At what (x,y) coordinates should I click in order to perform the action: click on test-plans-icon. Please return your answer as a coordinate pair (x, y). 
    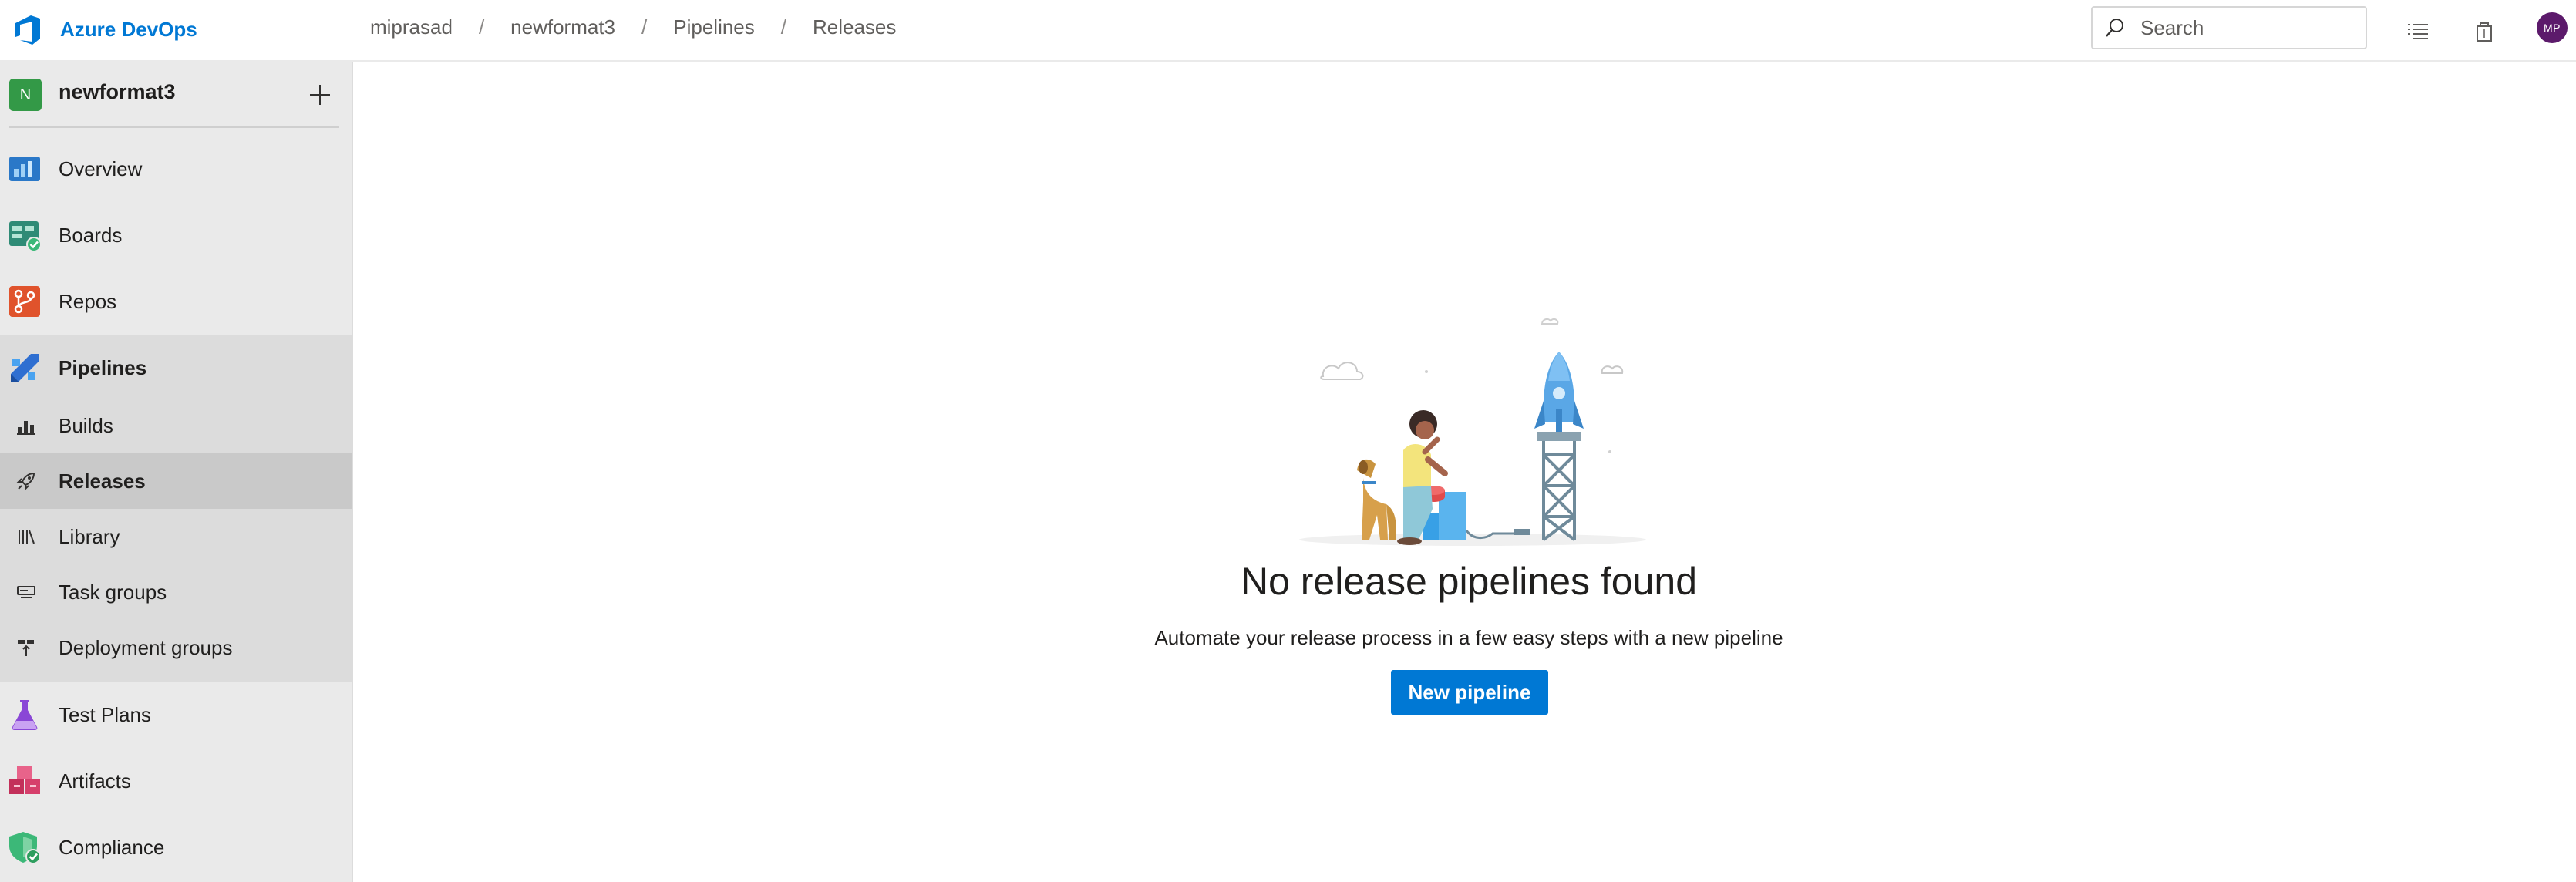
    Looking at the image, I should click on (25, 715).